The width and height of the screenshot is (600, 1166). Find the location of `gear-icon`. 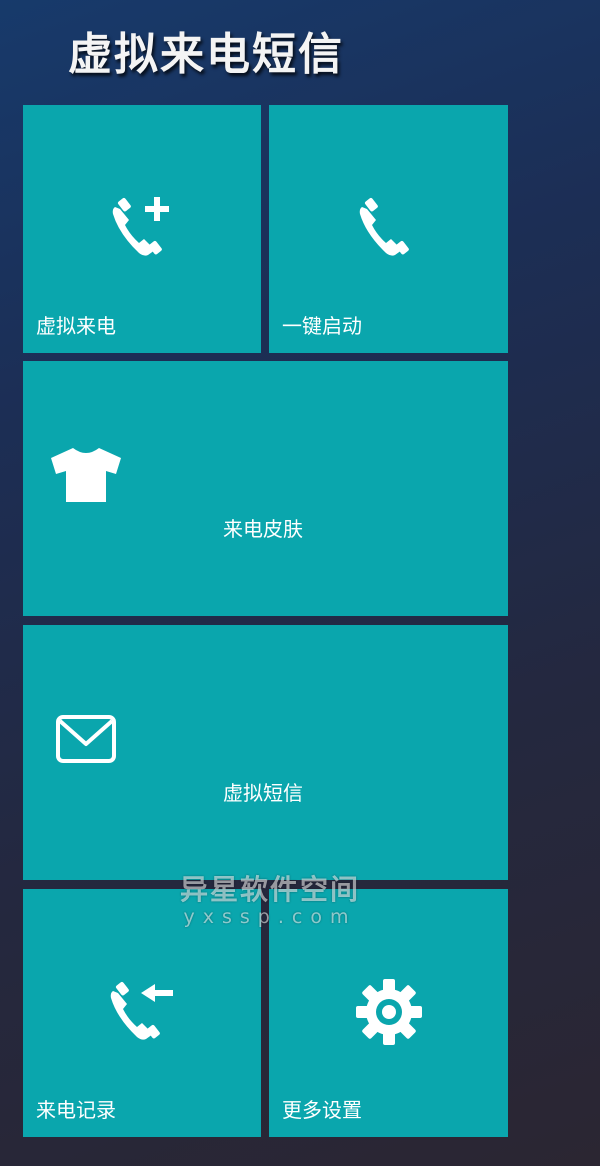

gear-icon is located at coordinates (389, 1012).